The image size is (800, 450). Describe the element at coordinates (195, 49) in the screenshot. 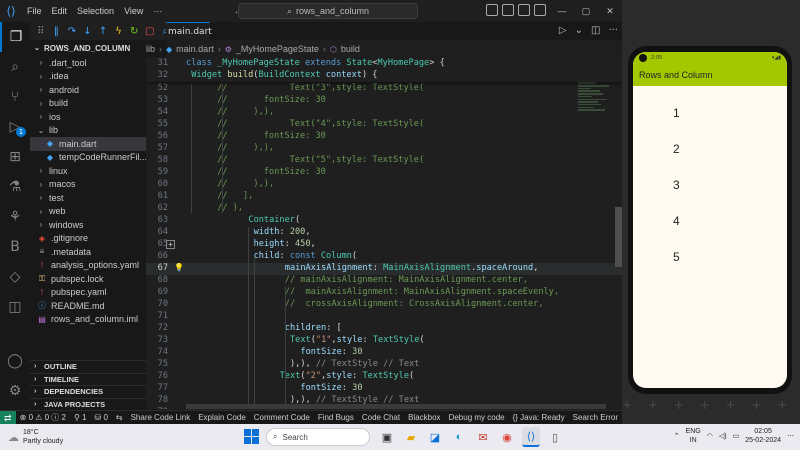

I see `breadcrumb-file: main.dart` at that location.